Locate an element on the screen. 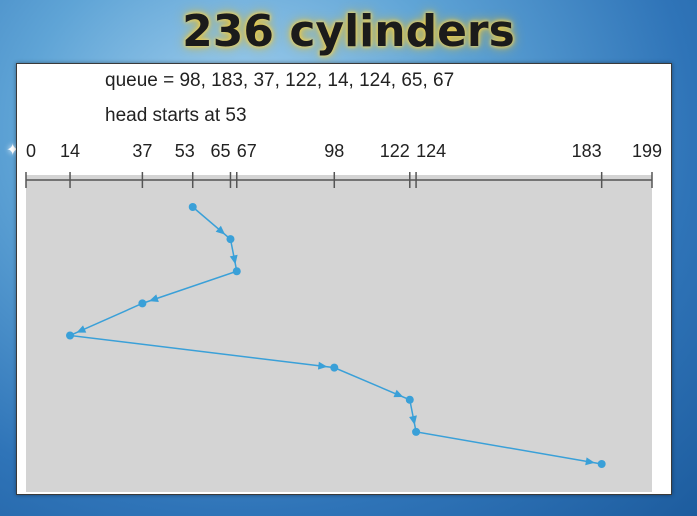 The image size is (697, 516). axis-tick-label: 0 is located at coordinates (31, 151).